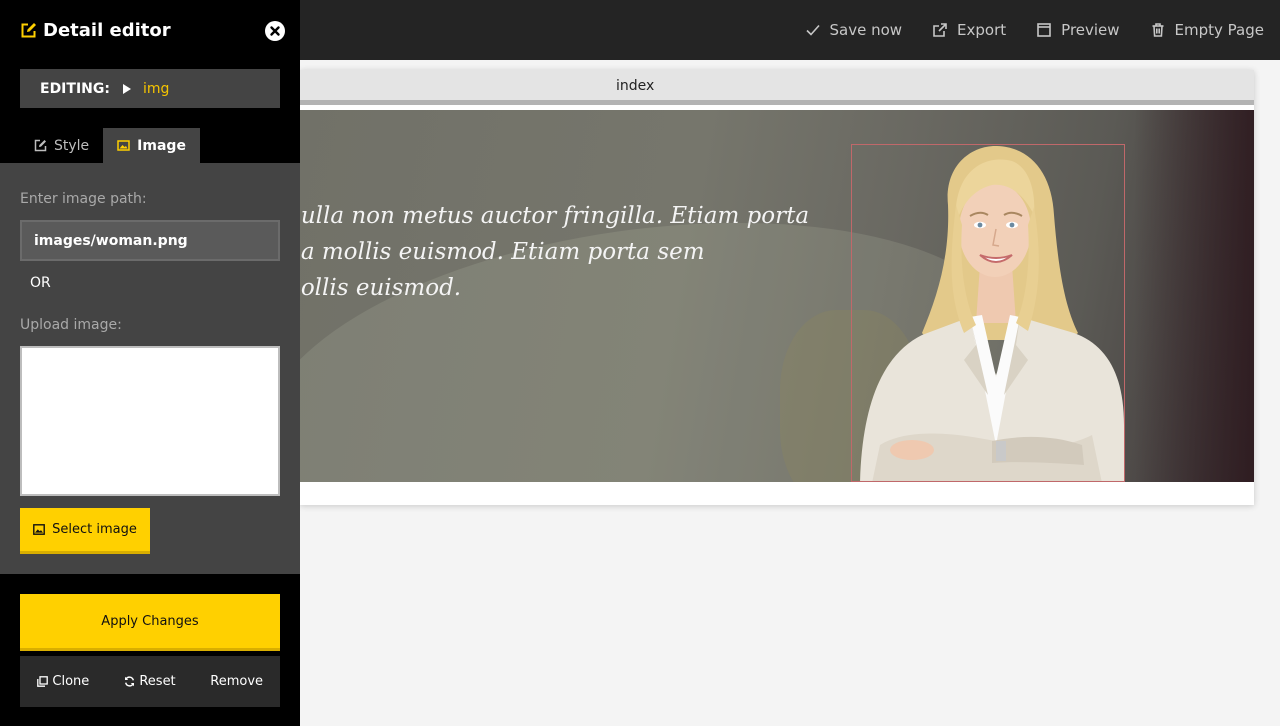  Describe the element at coordinates (71, 681) in the screenshot. I see `clone-label: Clone` at that location.